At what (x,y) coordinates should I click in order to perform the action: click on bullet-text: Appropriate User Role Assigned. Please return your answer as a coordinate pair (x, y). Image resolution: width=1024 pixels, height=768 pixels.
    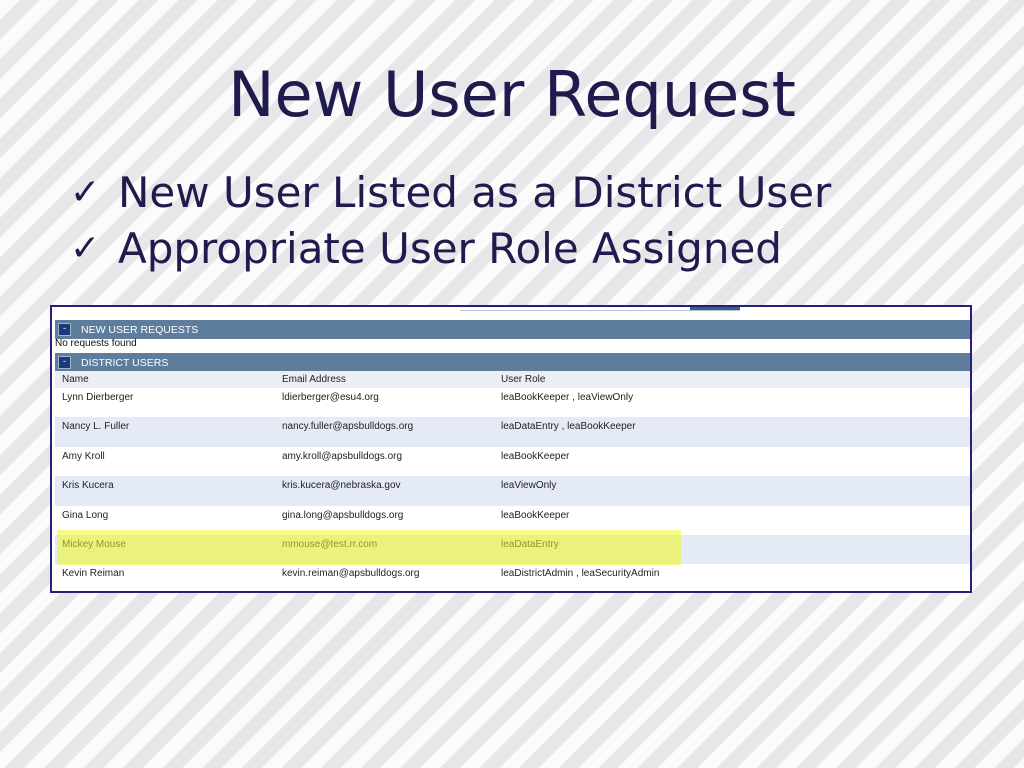
    Looking at the image, I should click on (450, 248).